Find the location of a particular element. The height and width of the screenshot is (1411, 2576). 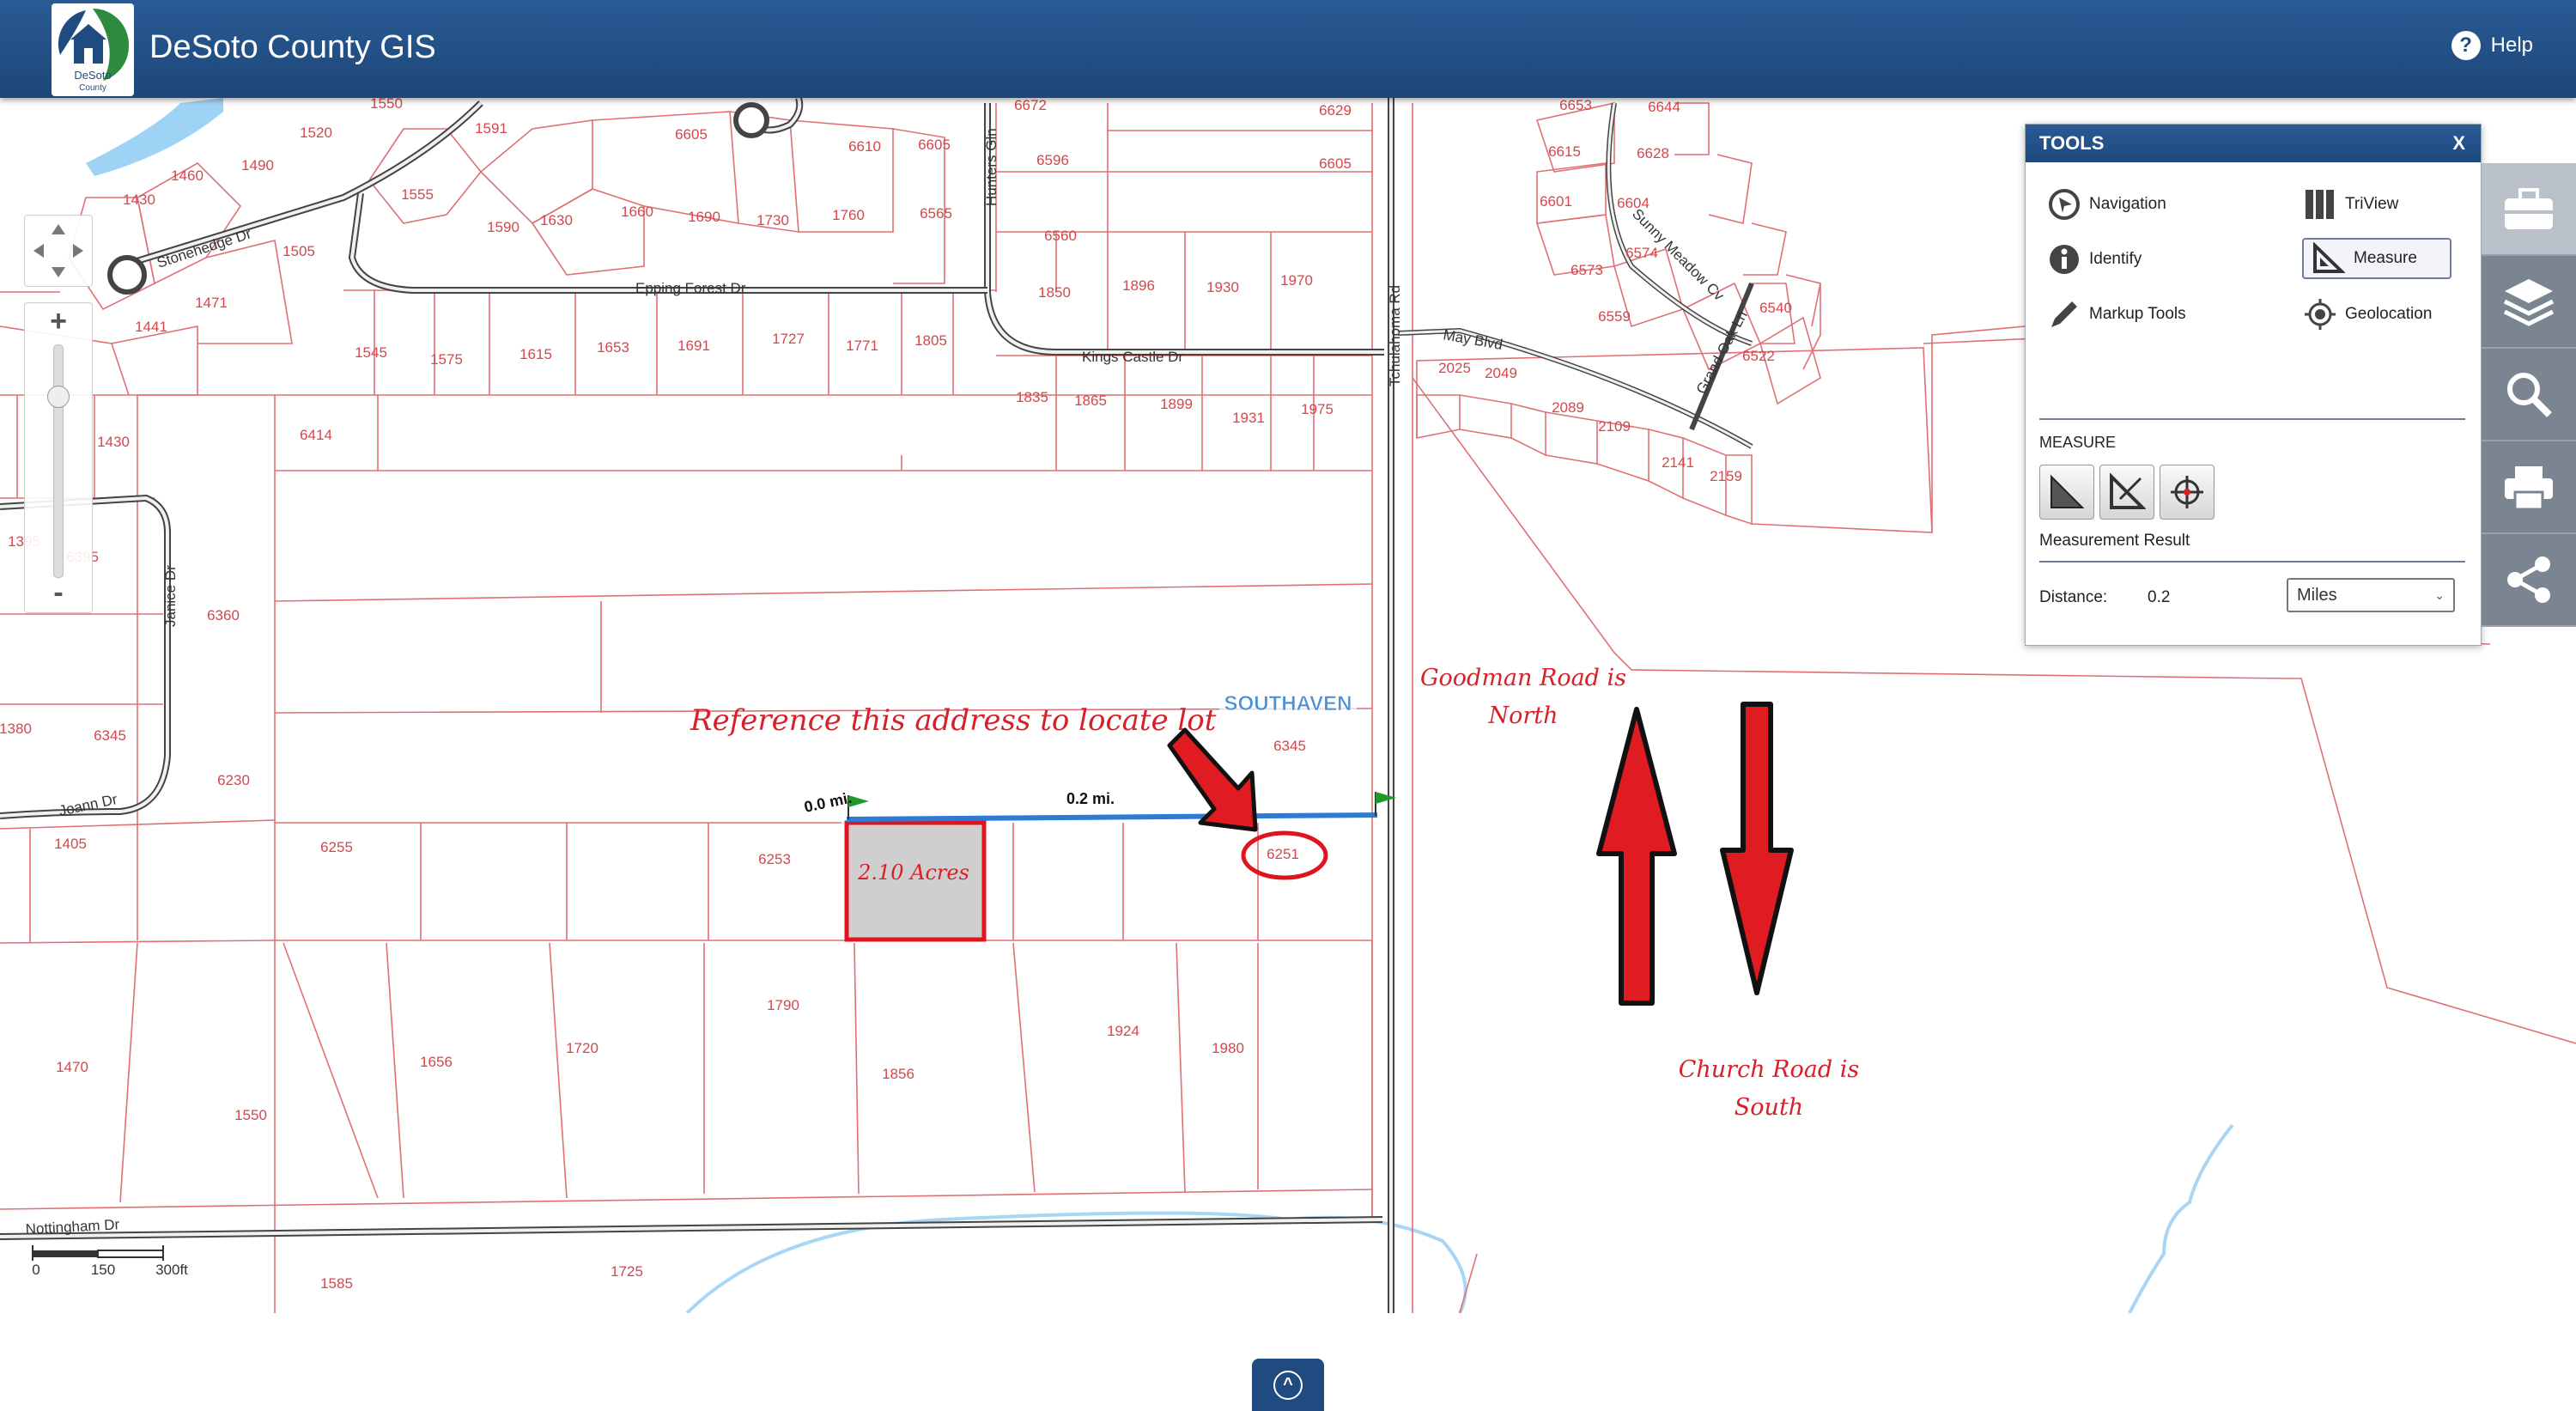

parcel-label: 1727 is located at coordinates (788, 339).